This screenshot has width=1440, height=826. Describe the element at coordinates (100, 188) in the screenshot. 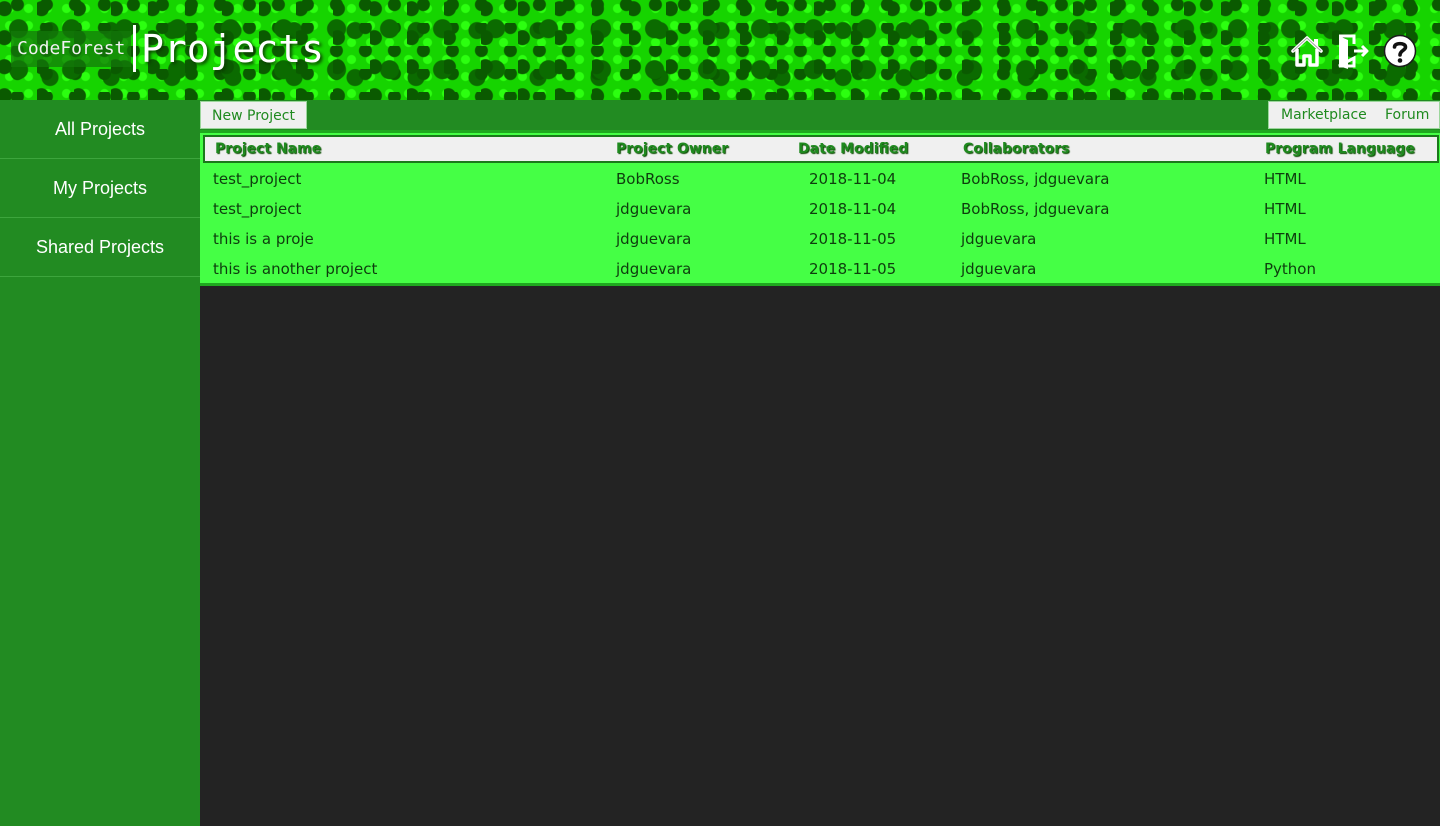

I see `sidebar-item-my-projects: My Projects` at that location.